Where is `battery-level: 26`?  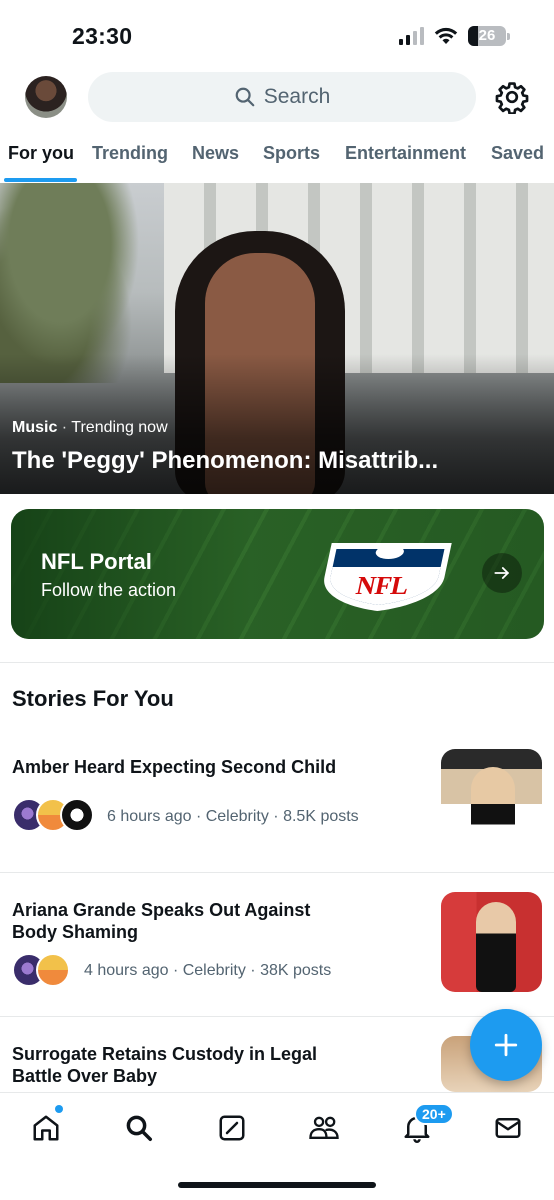
battery-level: 26 is located at coordinates (487, 35).